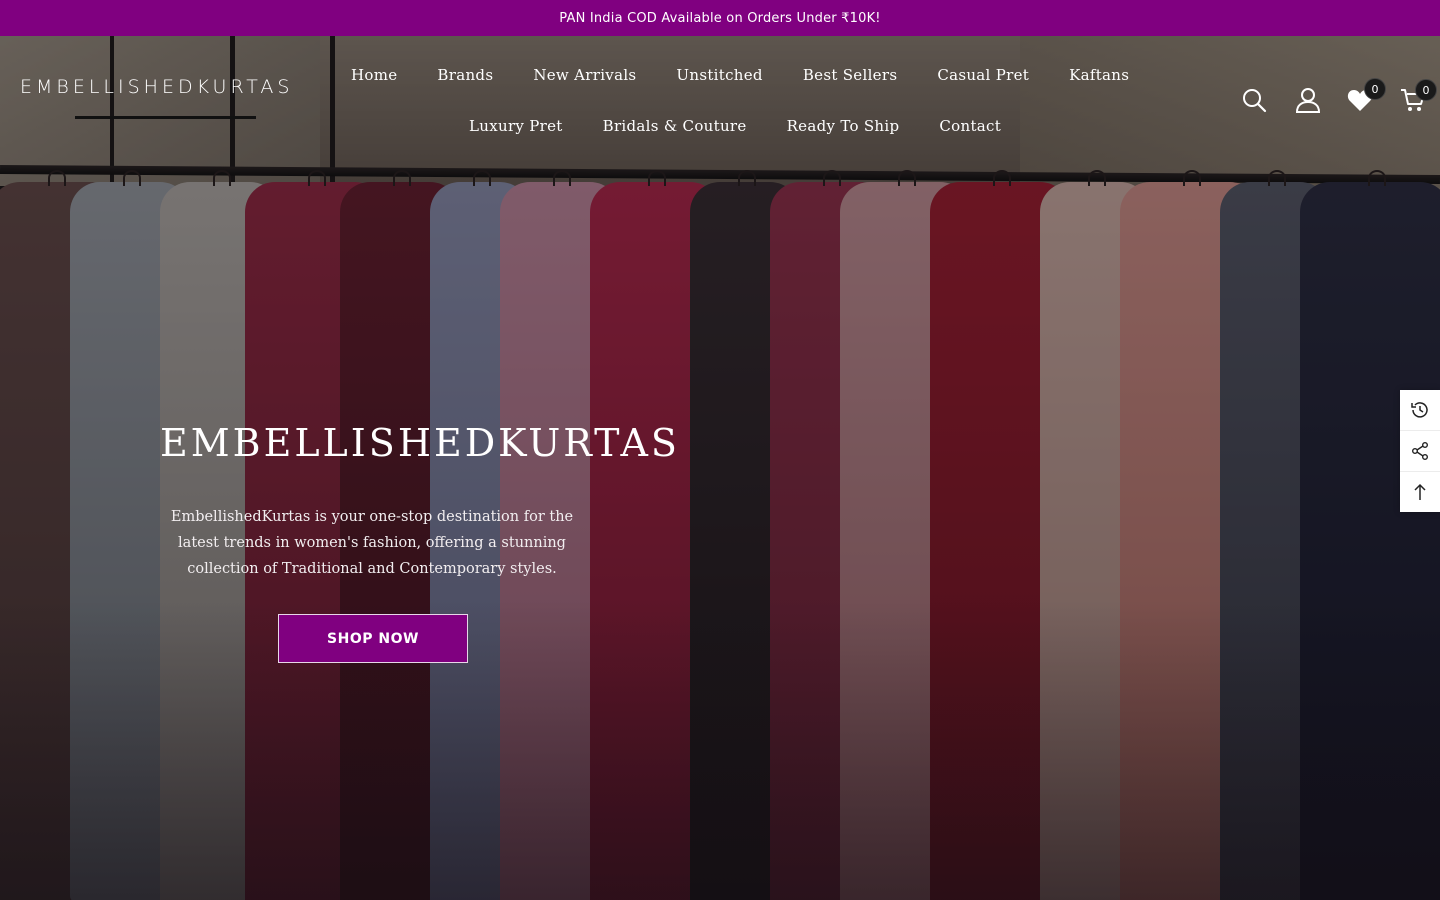  What do you see at coordinates (843, 126) in the screenshot?
I see `nav-link-ready-to-ship: Ready To Ship` at bounding box center [843, 126].